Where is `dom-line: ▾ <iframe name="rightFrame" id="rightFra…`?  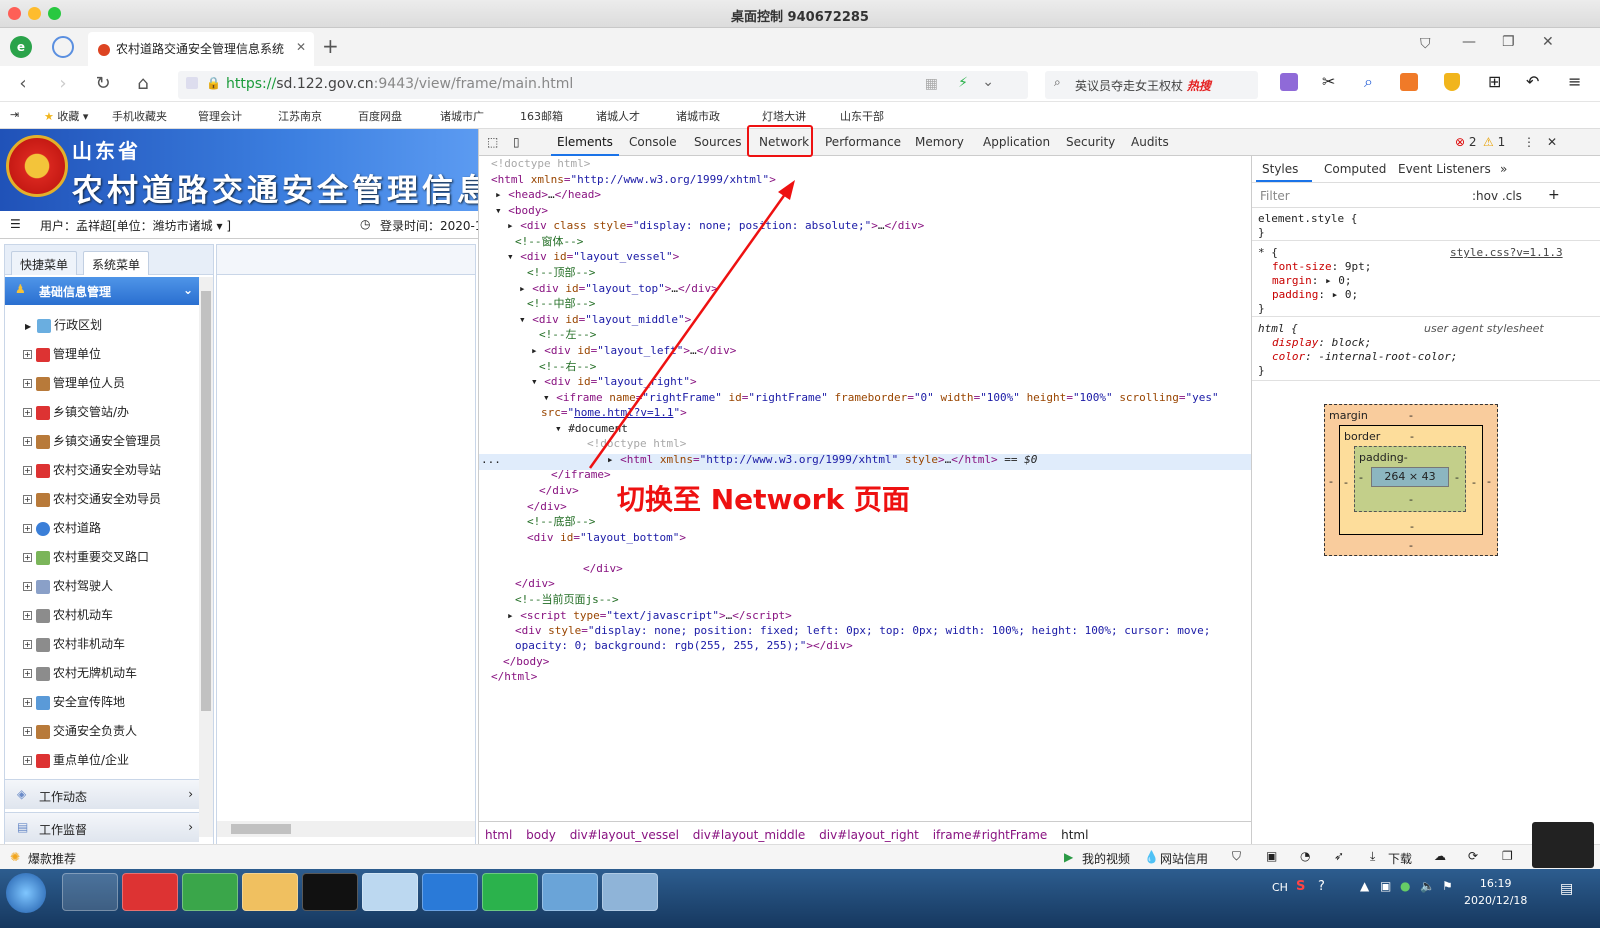 dom-line: ▾ <iframe name="rightFrame" id="rightFra… is located at coordinates (881, 398).